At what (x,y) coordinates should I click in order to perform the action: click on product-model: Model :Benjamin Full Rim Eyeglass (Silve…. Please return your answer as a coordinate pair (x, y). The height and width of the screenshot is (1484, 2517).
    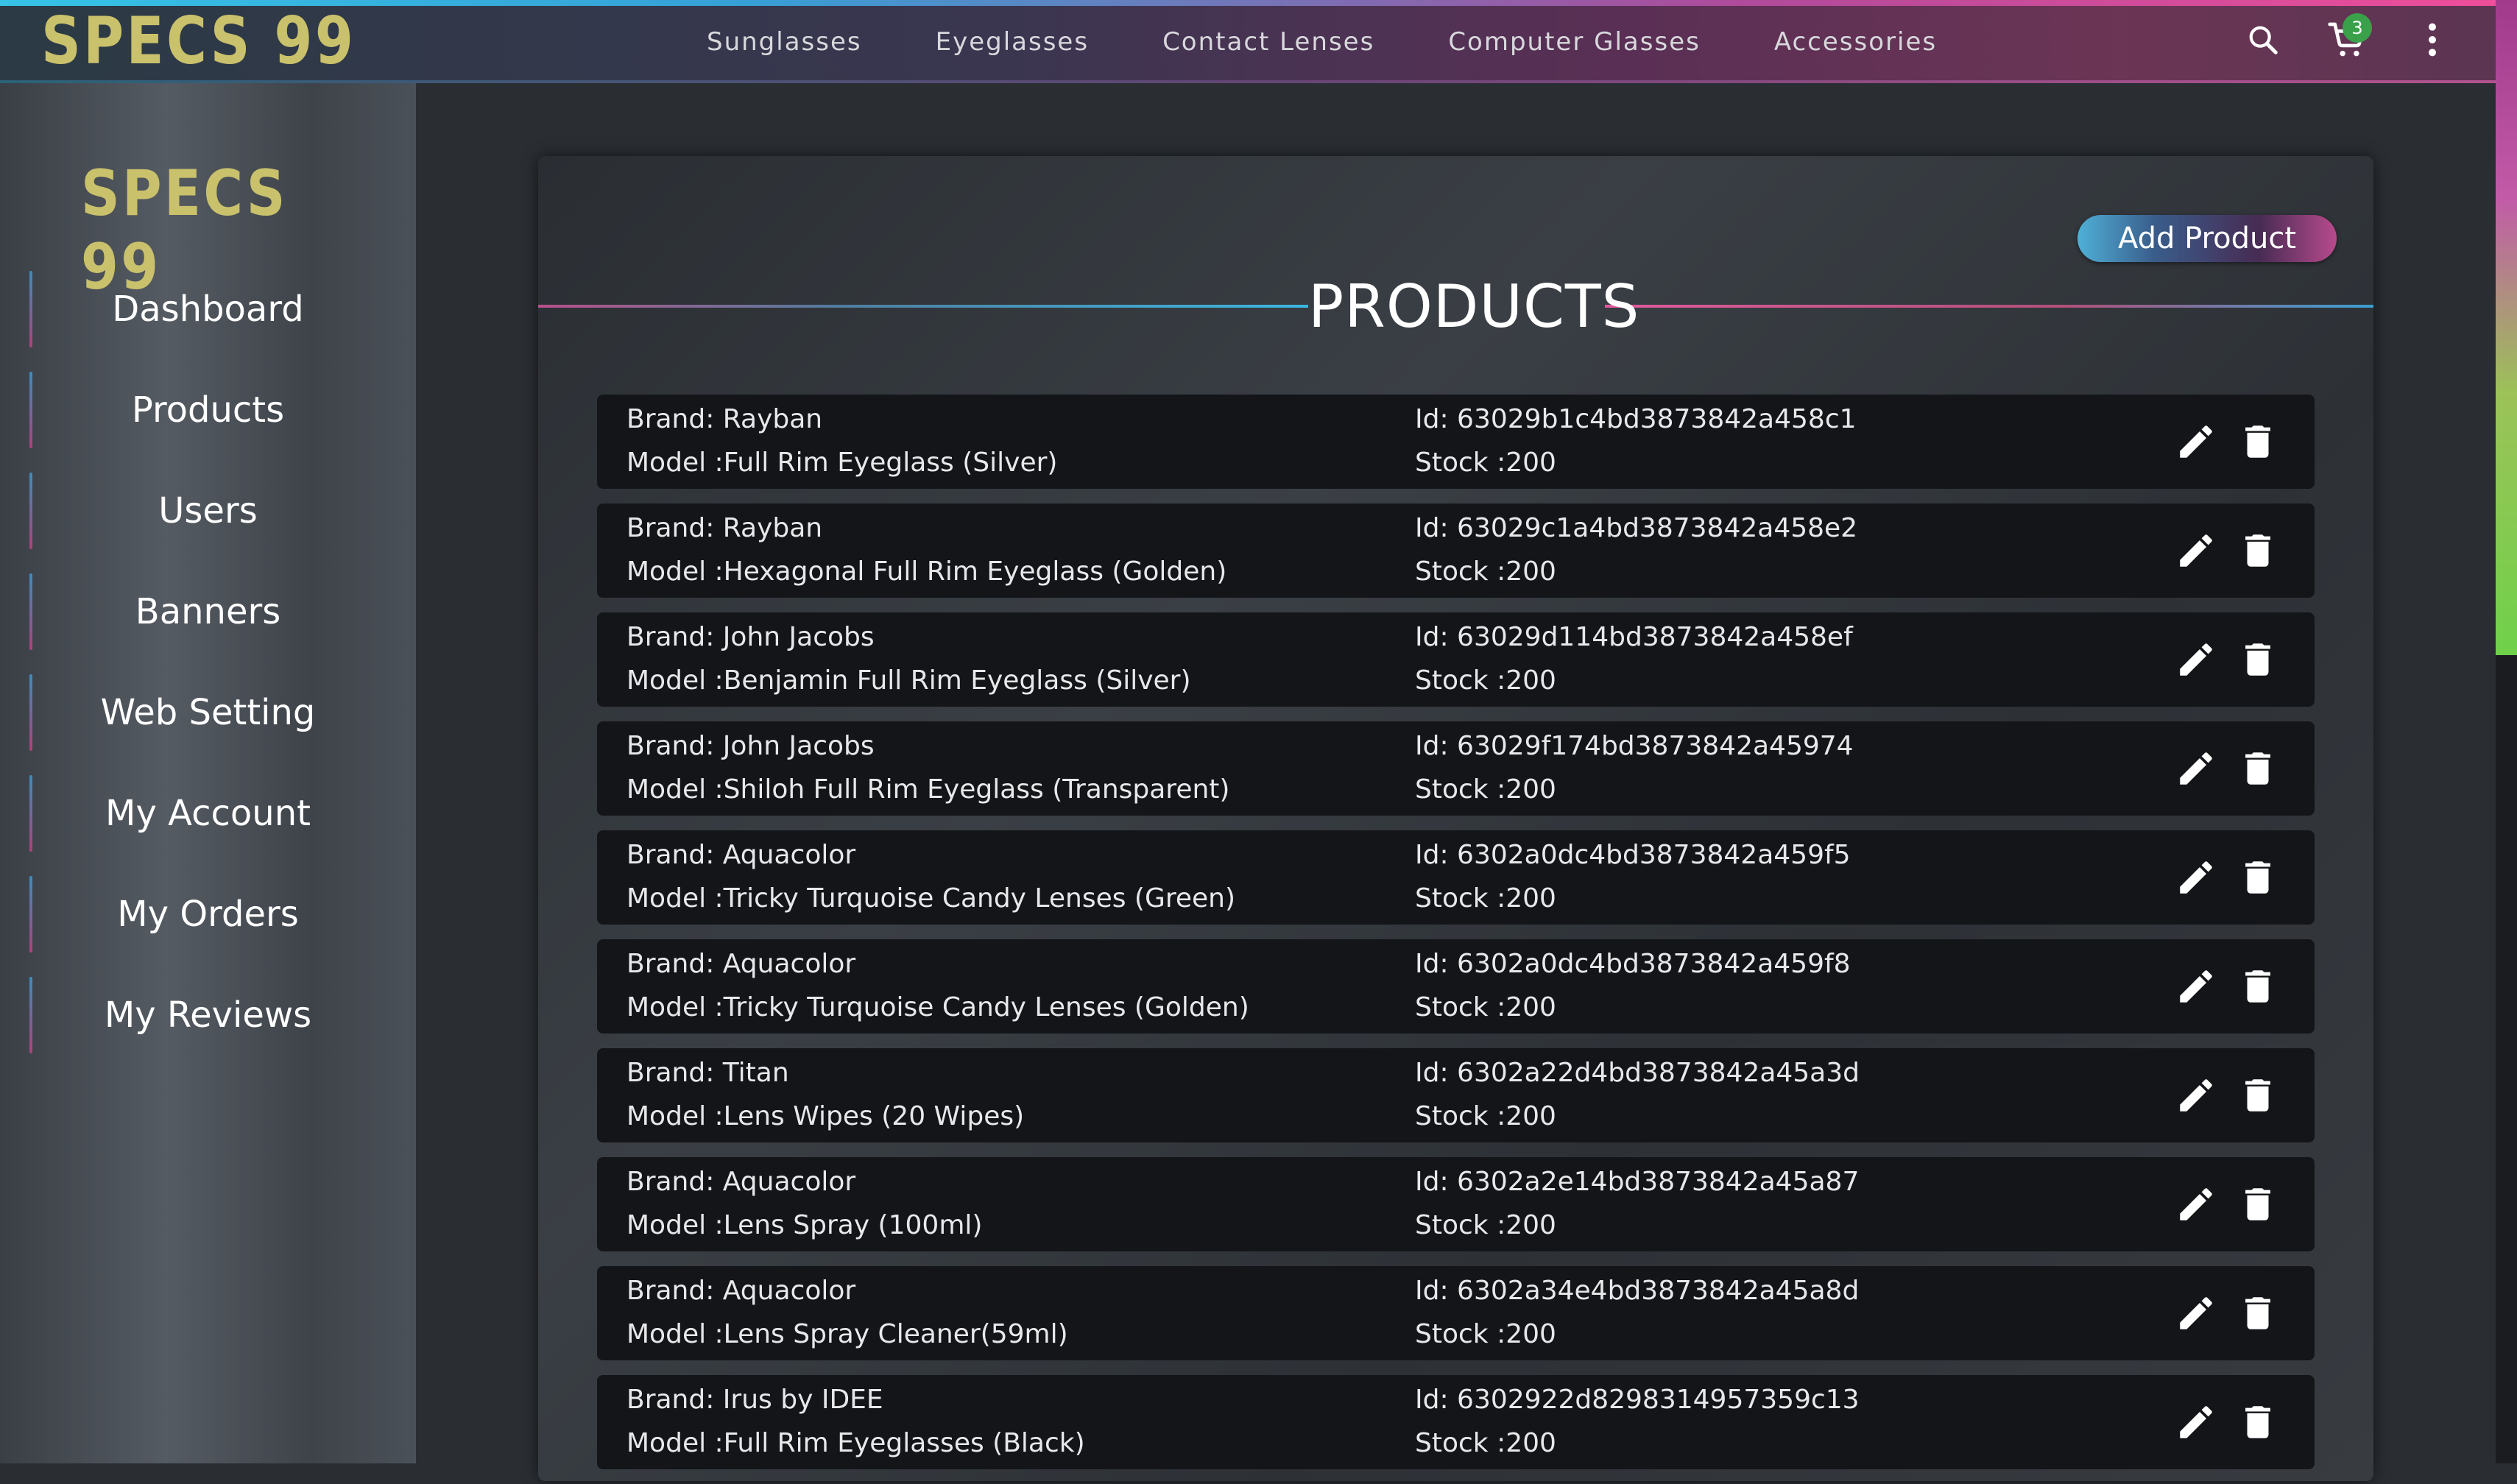
    Looking at the image, I should click on (908, 680).